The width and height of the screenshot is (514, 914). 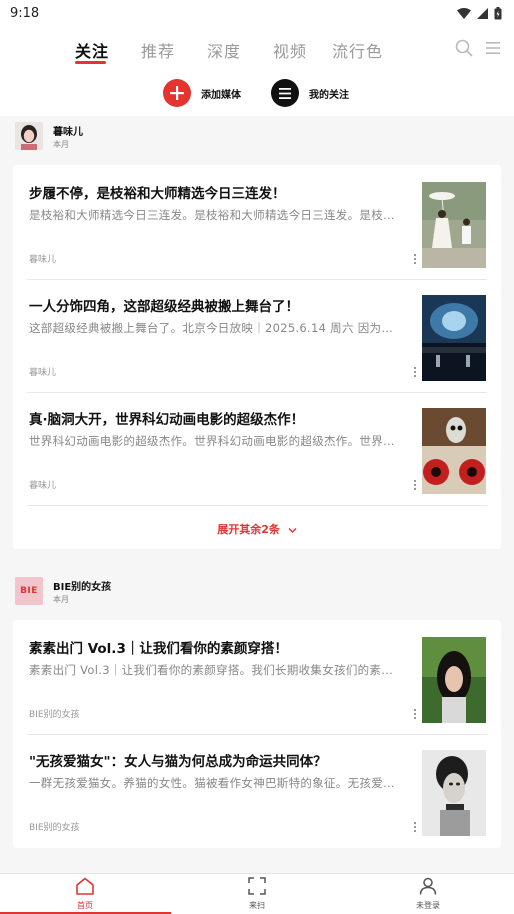 What do you see at coordinates (493, 48) in the screenshot?
I see `menu-icon` at bounding box center [493, 48].